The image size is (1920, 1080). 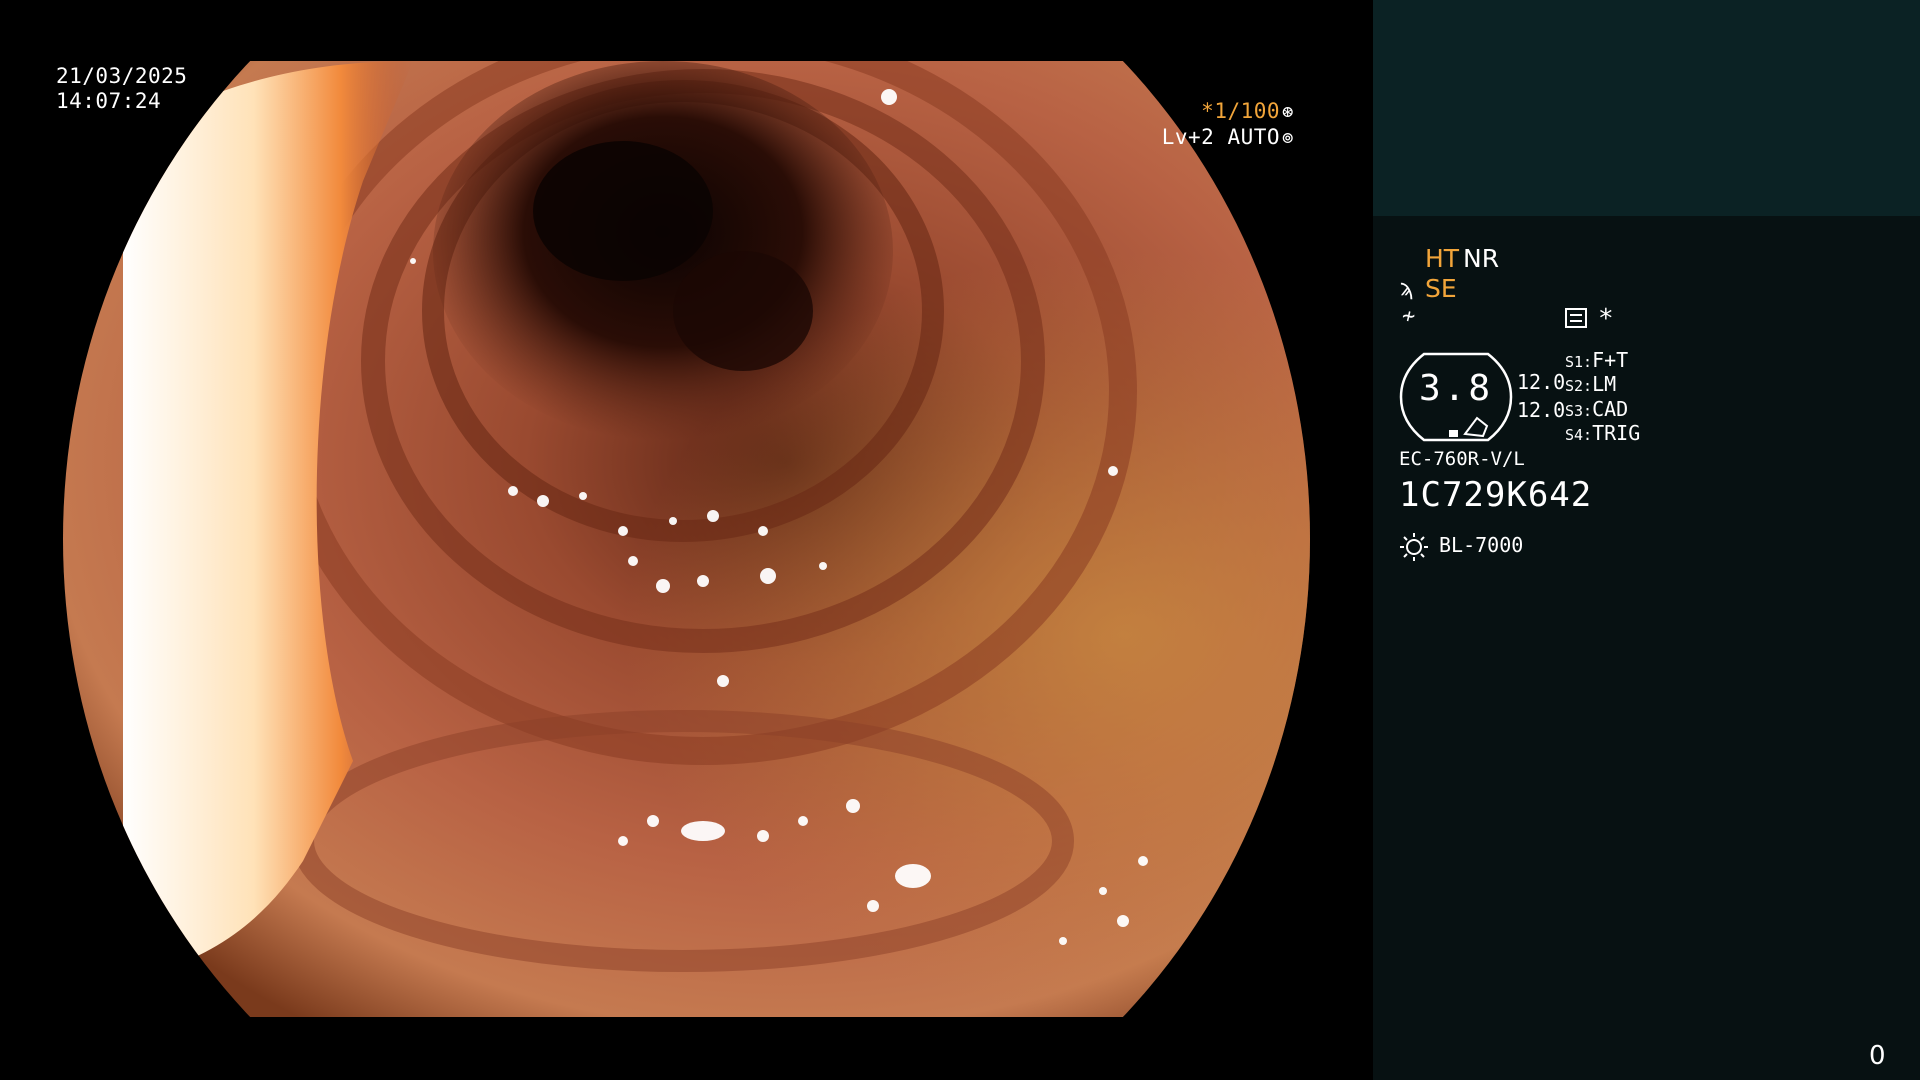 I want to click on switch-label: F+T, so click(x=1610, y=360).